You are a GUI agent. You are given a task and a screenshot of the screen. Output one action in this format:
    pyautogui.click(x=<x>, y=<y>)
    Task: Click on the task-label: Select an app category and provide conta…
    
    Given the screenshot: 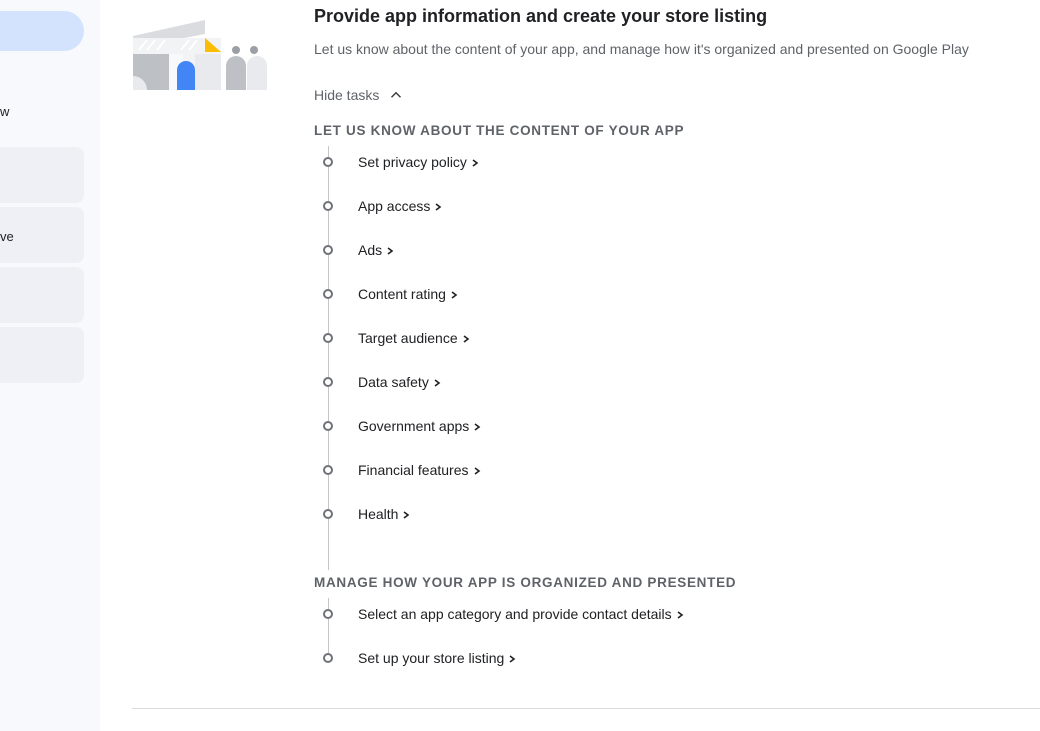 What is the action you would take?
    pyautogui.click(x=515, y=614)
    